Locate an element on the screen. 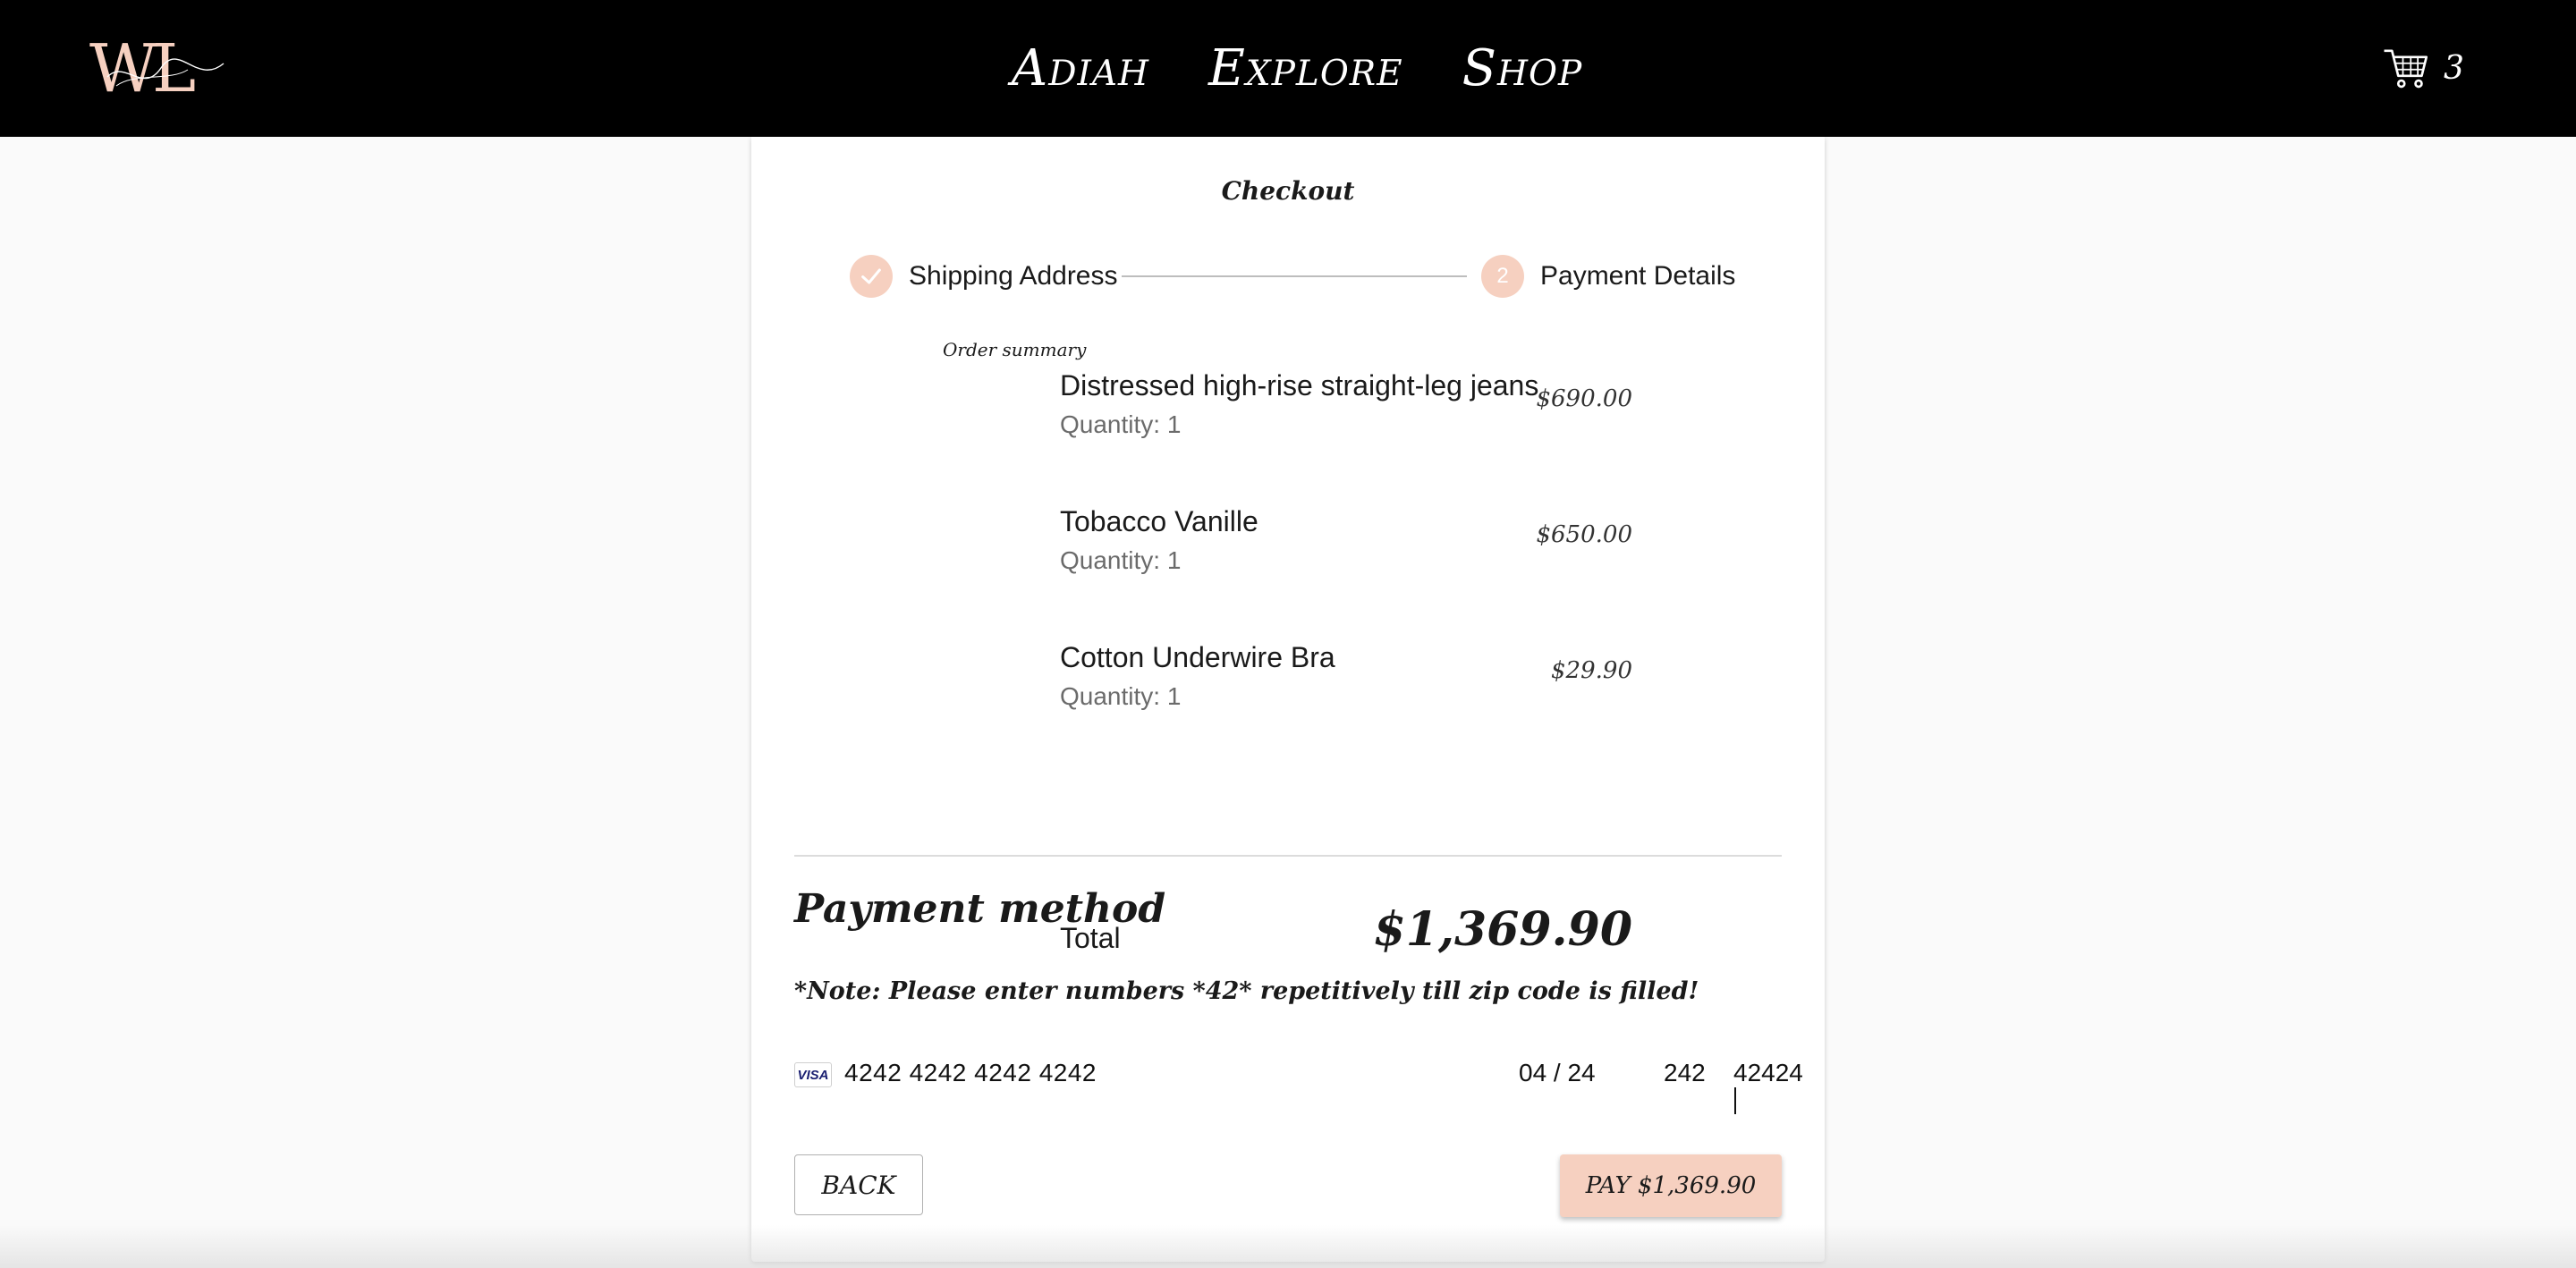 The image size is (2576, 1268). back-button: BACK is located at coordinates (858, 1184).